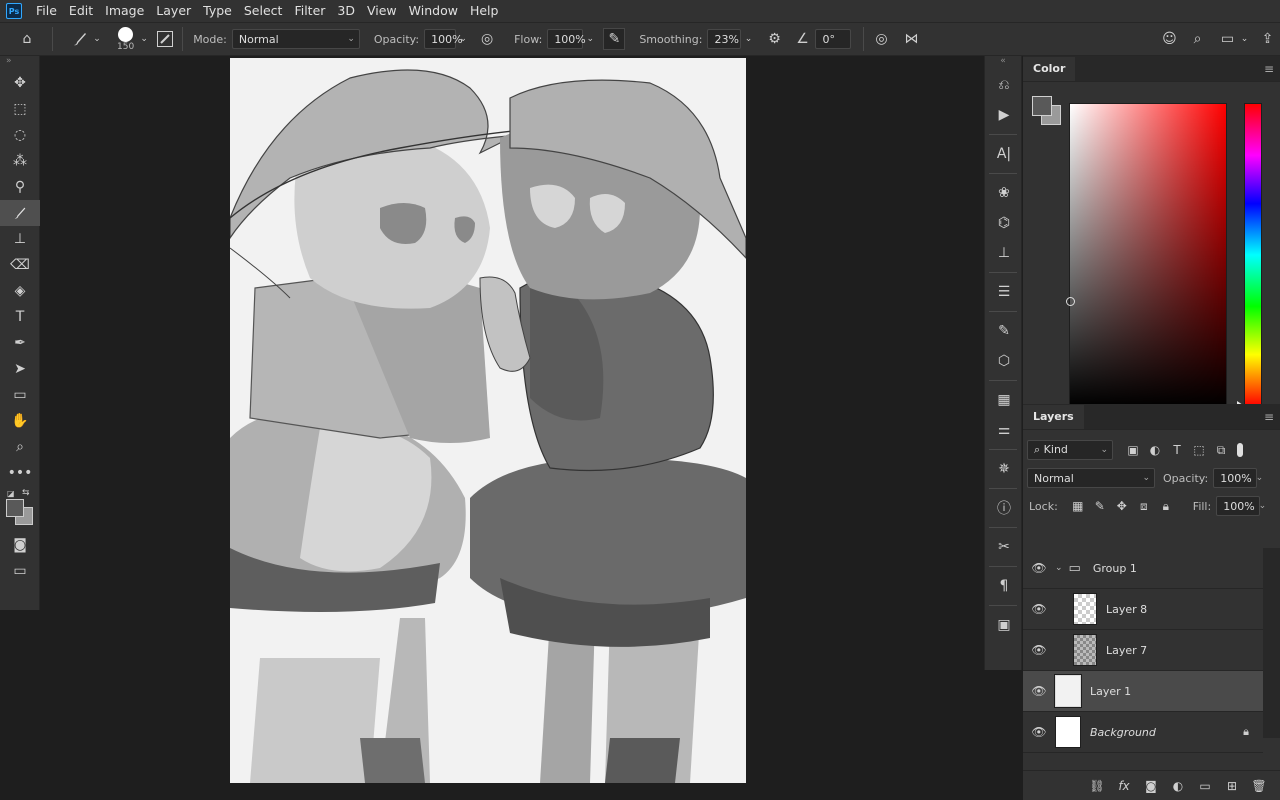  What do you see at coordinates (20, 265) in the screenshot?
I see `eraser-tool-icon: ⌫` at bounding box center [20, 265].